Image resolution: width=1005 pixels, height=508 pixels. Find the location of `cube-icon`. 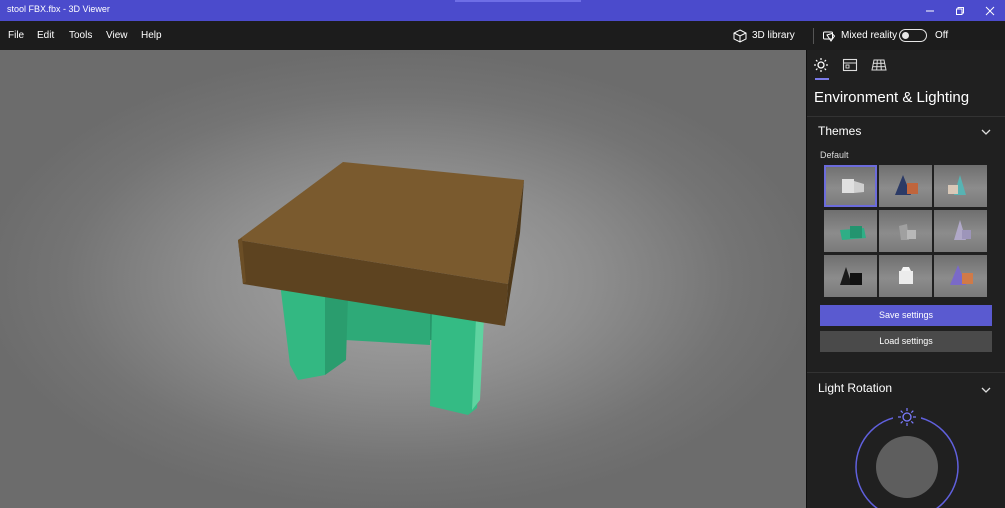

cube-icon is located at coordinates (740, 35).